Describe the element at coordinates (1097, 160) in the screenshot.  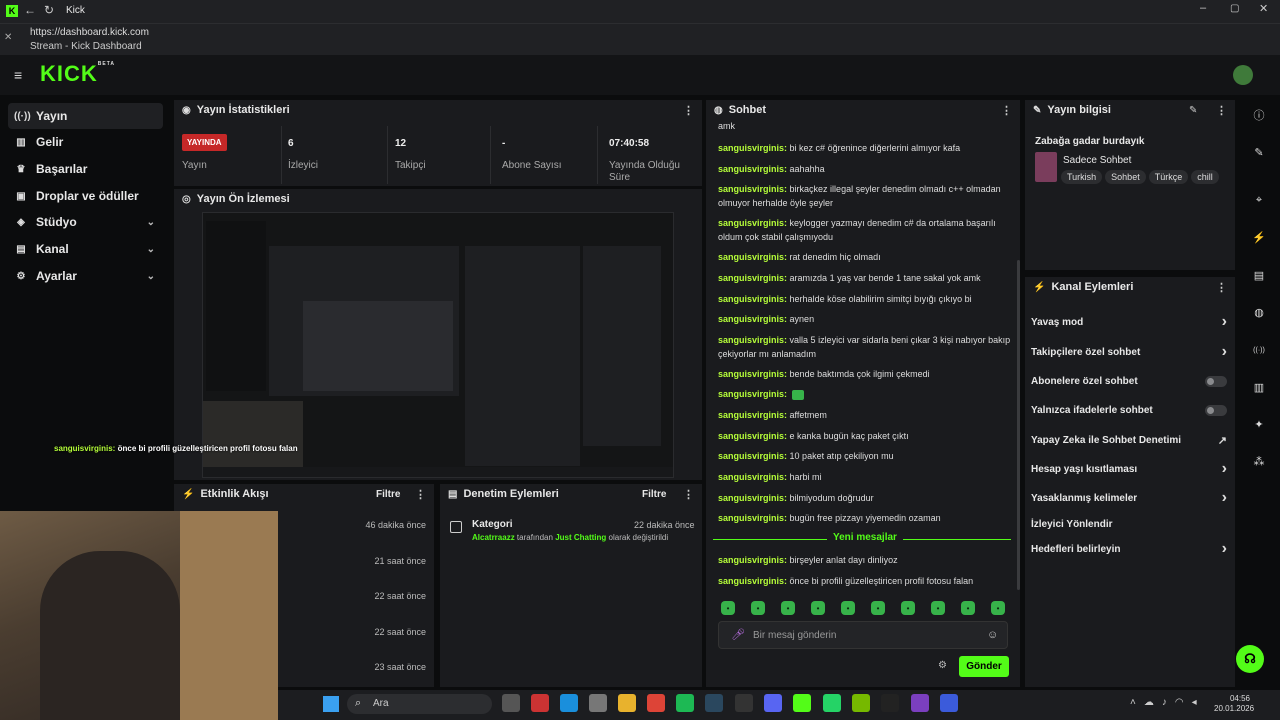
I see `category-name: Sadece Sohbet` at that location.